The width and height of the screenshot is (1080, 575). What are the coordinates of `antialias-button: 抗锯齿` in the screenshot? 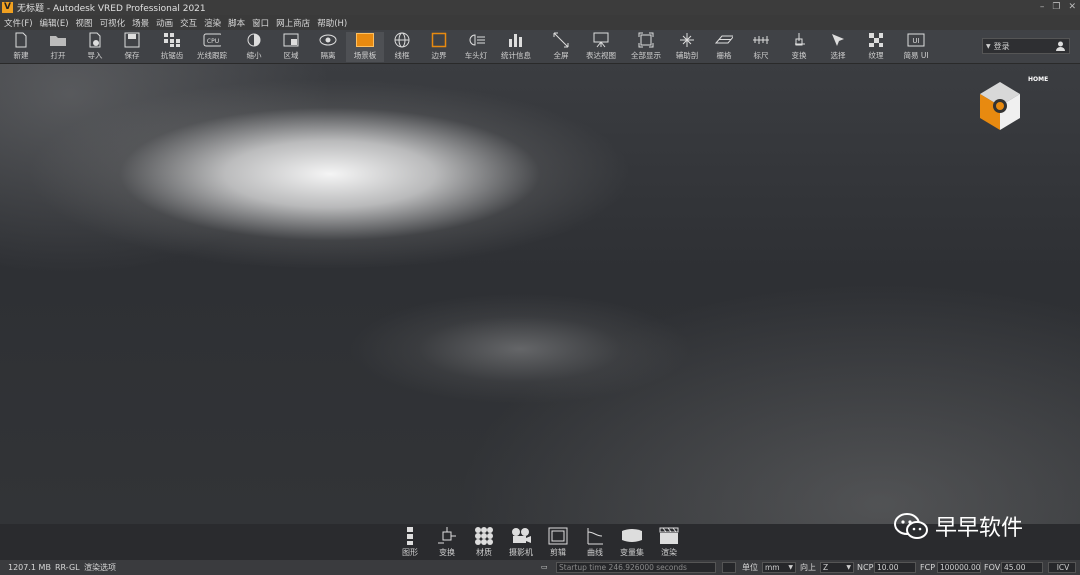 It's located at (172, 47).